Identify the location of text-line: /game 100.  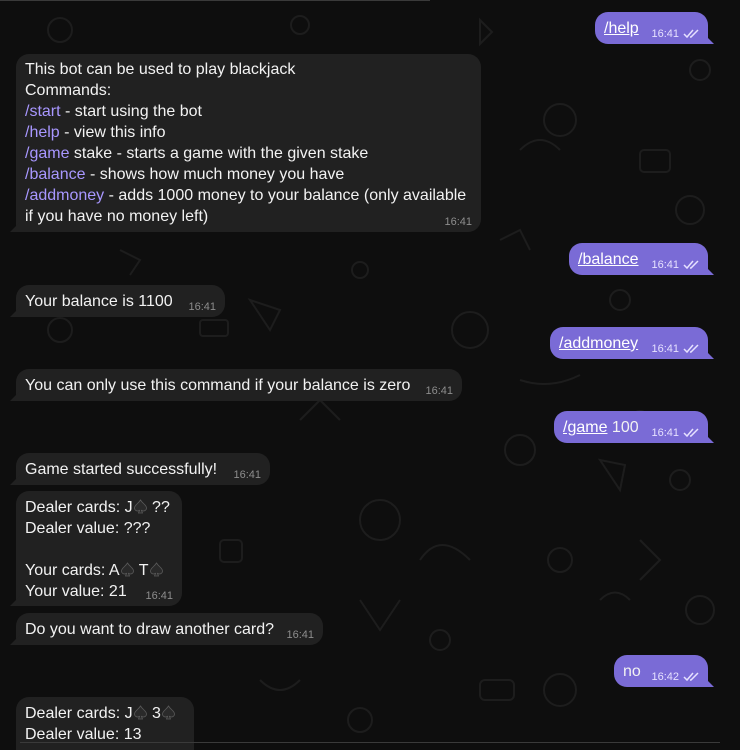
(601, 427).